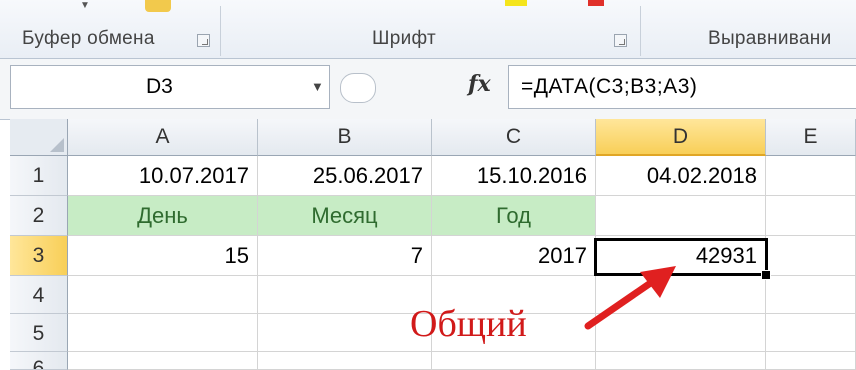 The image size is (856, 370). What do you see at coordinates (620, 304) in the screenshot?
I see `arrow-shaft` at bounding box center [620, 304].